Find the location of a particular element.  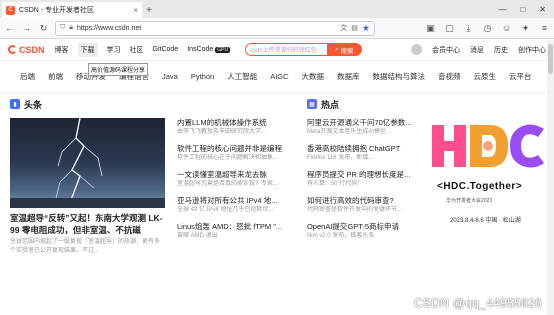

category-bigdata: 大数据 is located at coordinates (313, 76).